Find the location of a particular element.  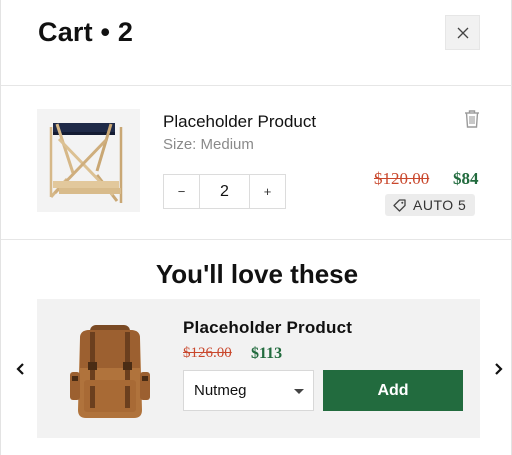

remove-item-button is located at coordinates (472, 119).